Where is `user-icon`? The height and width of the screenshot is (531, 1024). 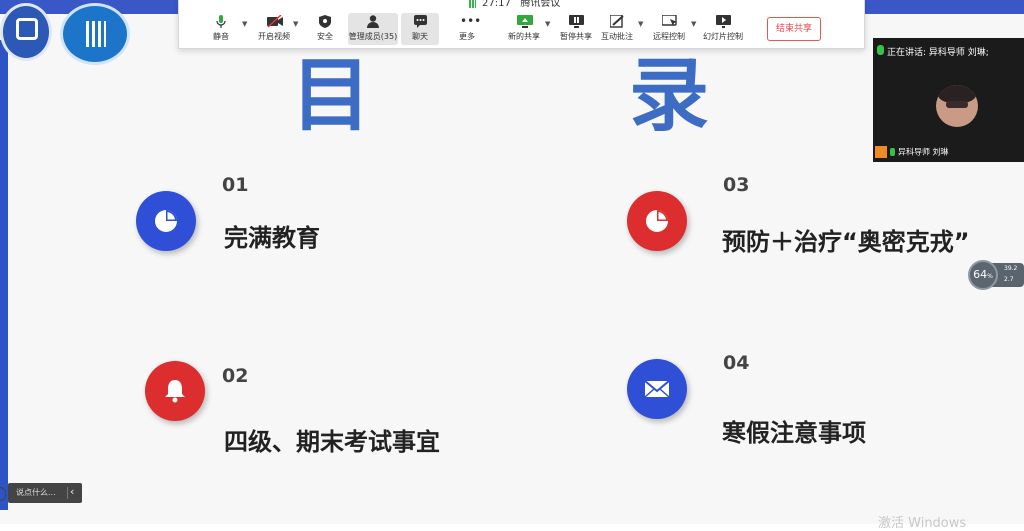
user-icon is located at coordinates (881, 152).